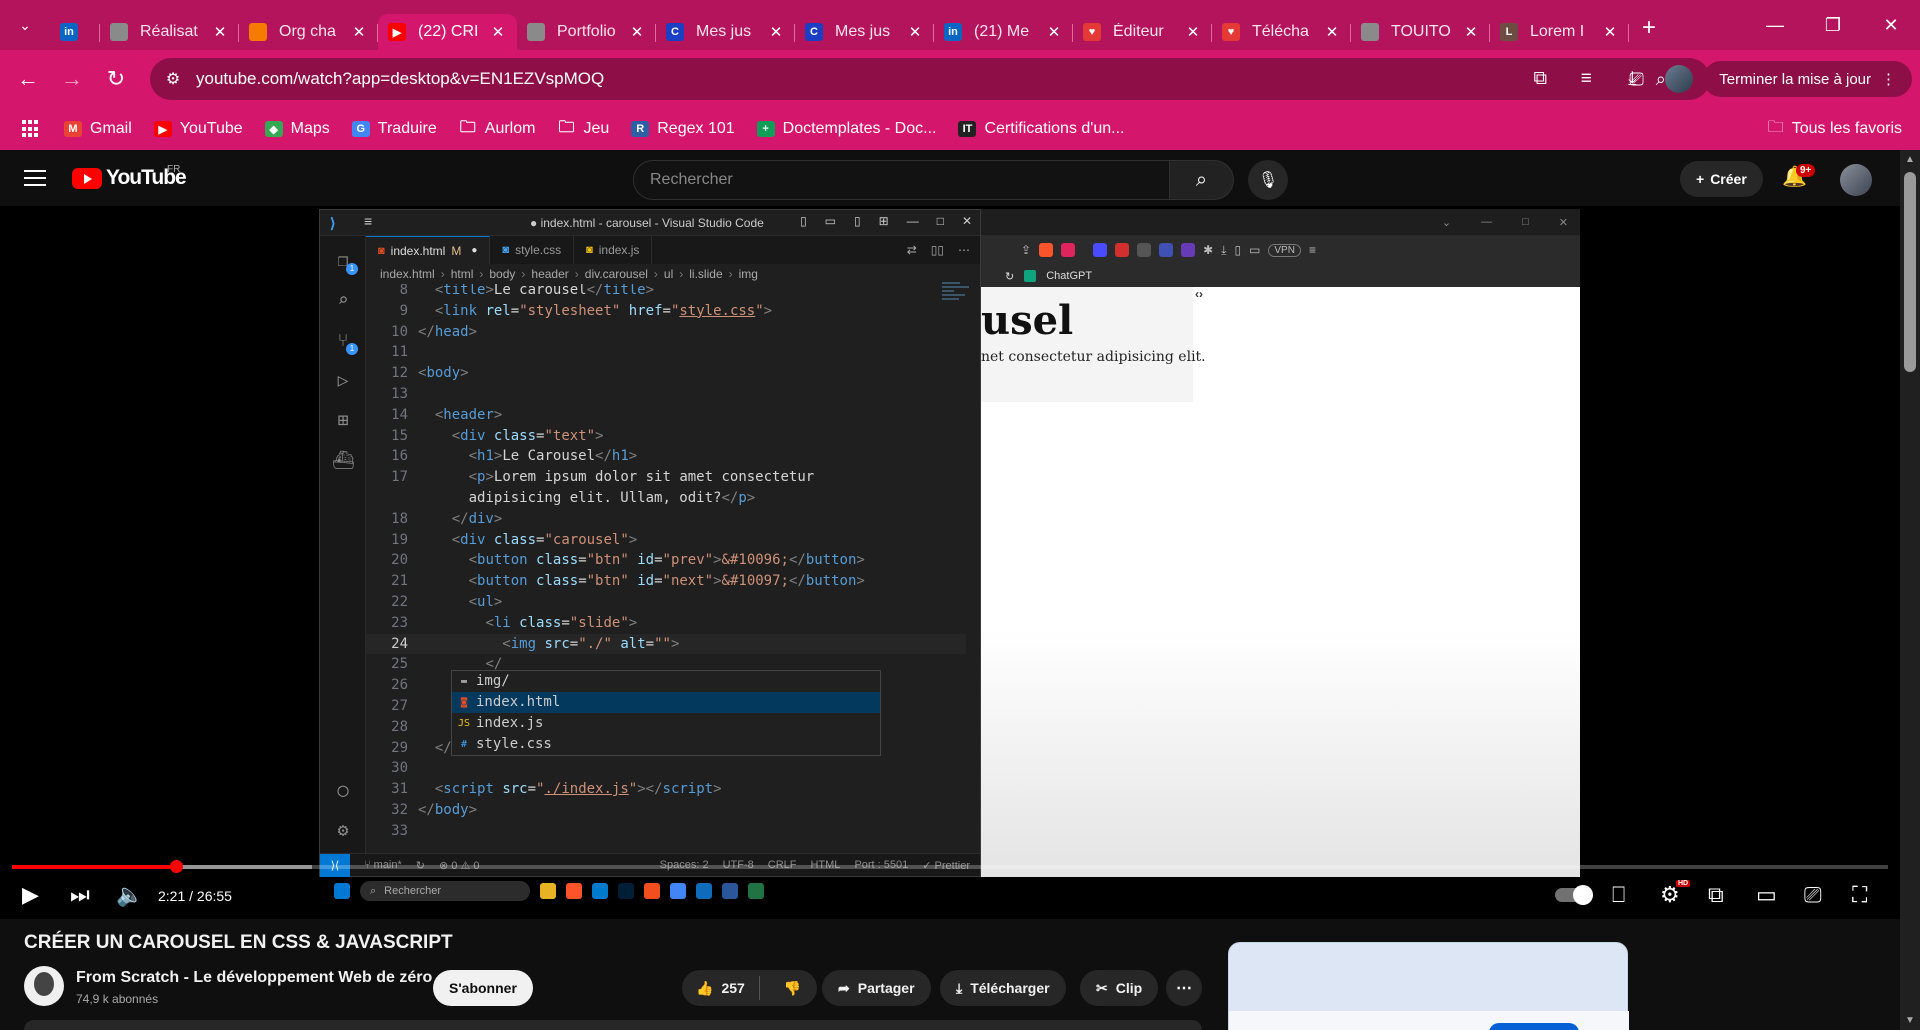  Describe the element at coordinates (117, 999) in the screenshot. I see `subscriber-count: 74,9 k abonnés` at that location.